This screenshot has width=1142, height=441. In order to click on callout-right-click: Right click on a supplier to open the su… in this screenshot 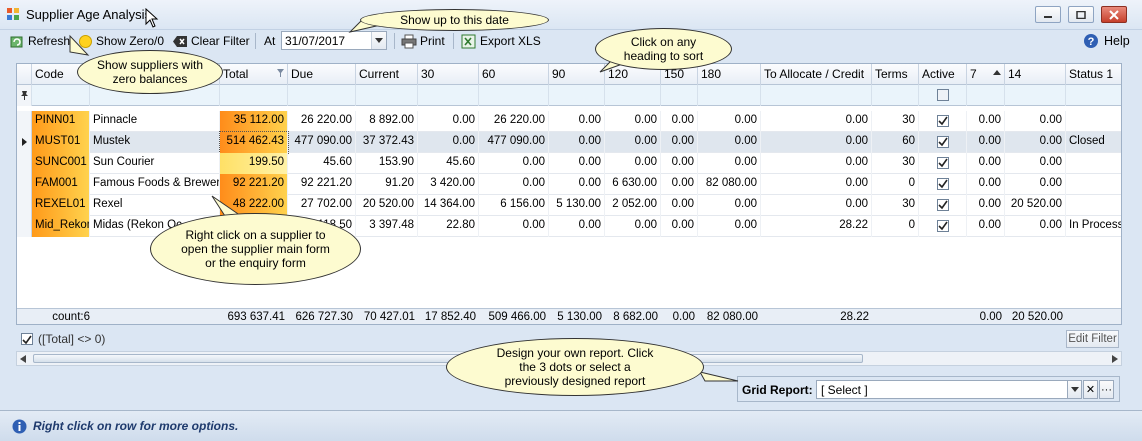, I will do `click(255, 249)`.